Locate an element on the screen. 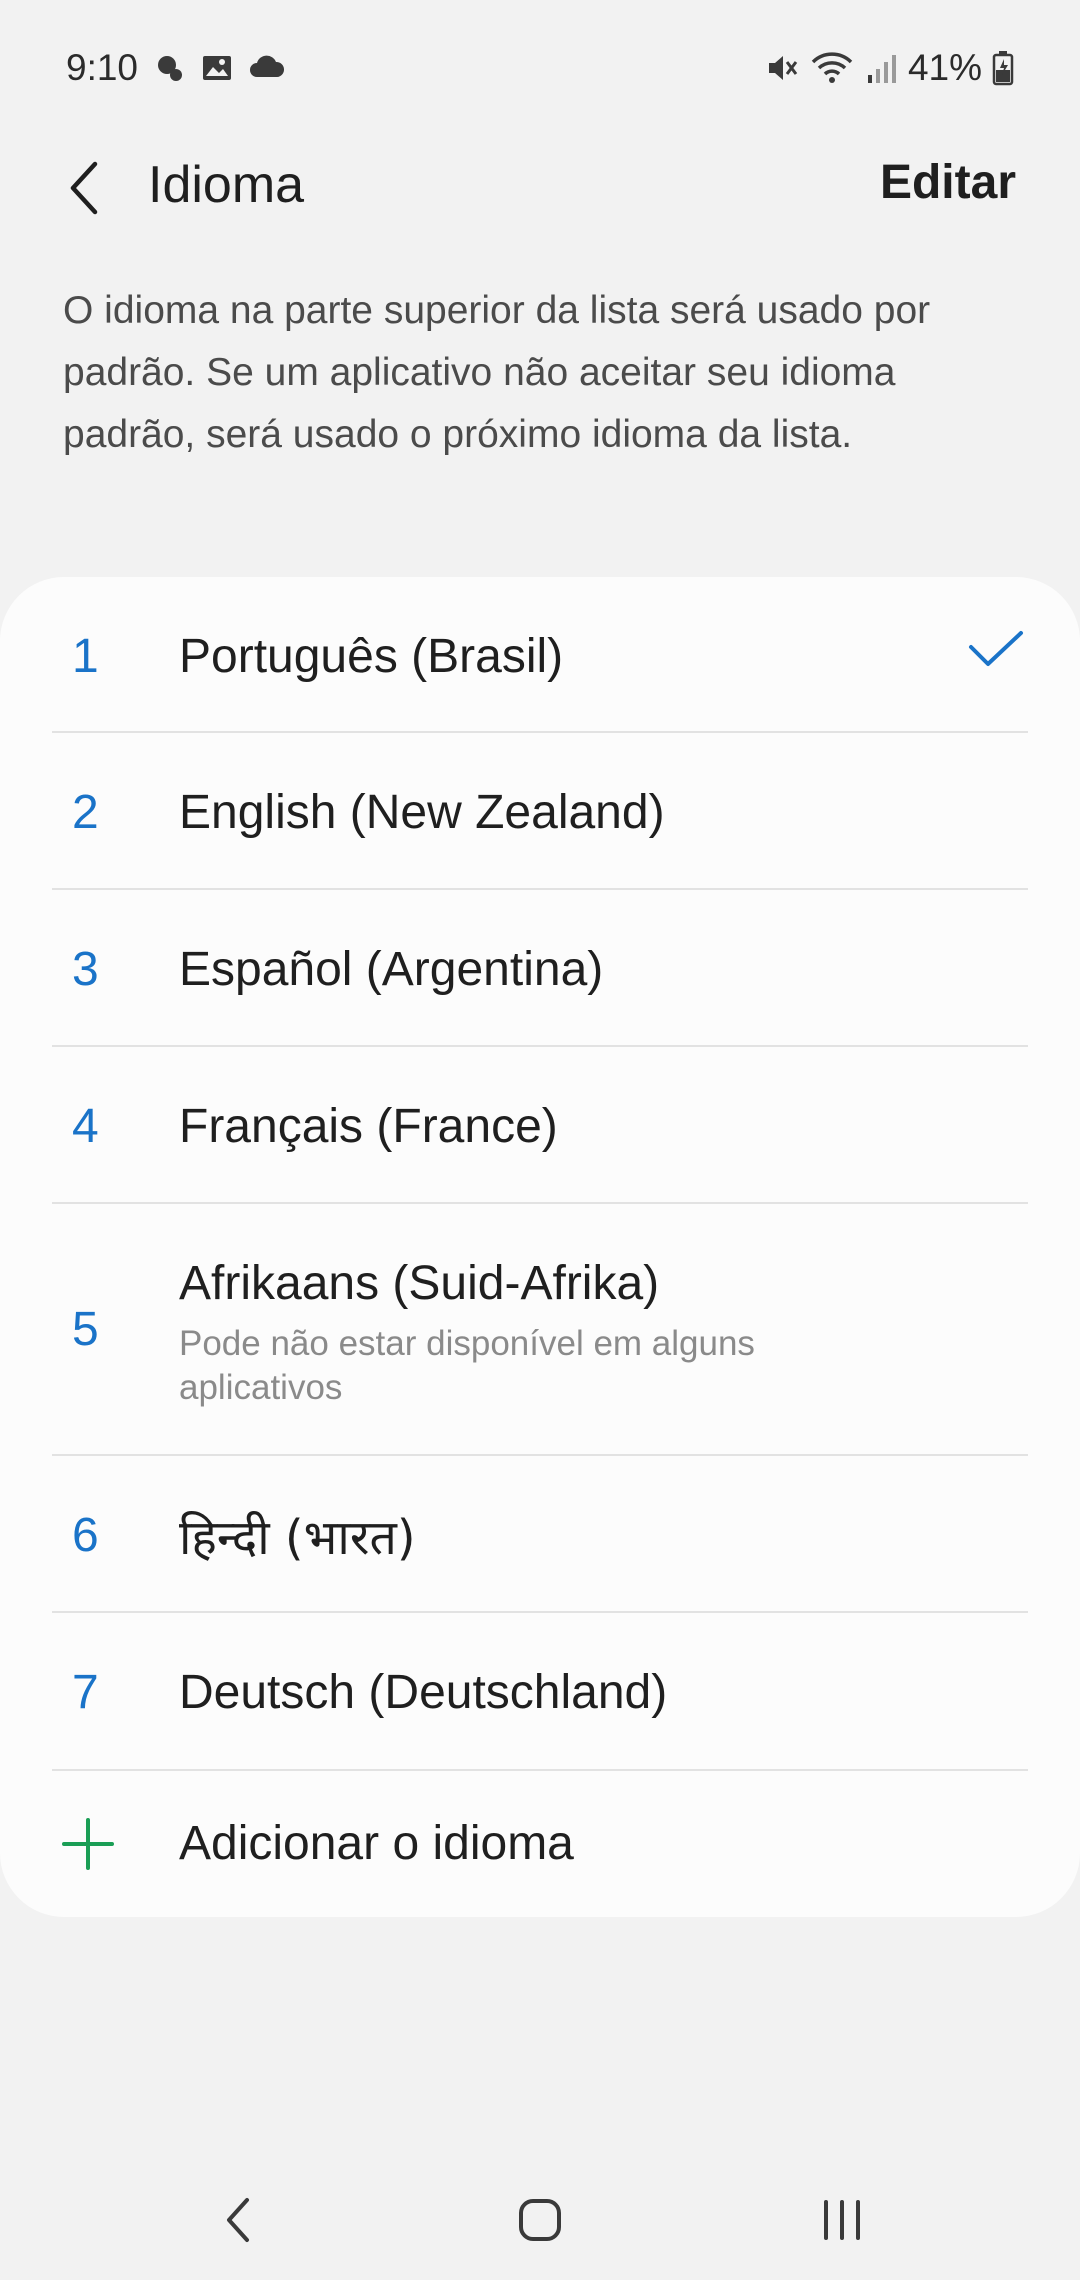  language-item-7: 7 Deutsch (Deutschland) is located at coordinates (540, 1692).